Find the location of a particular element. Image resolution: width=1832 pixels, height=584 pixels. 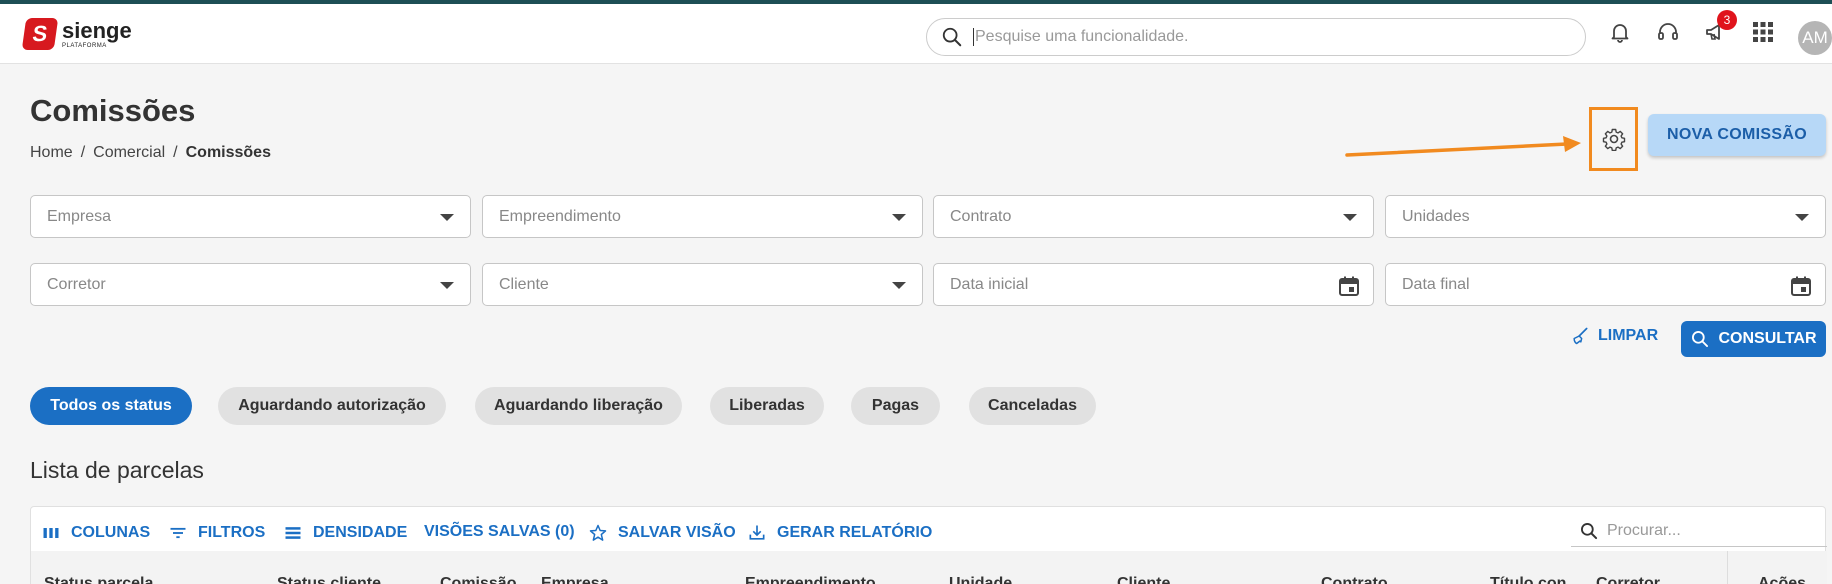

search-submit-label: CONSULTAR is located at coordinates (1767, 338).